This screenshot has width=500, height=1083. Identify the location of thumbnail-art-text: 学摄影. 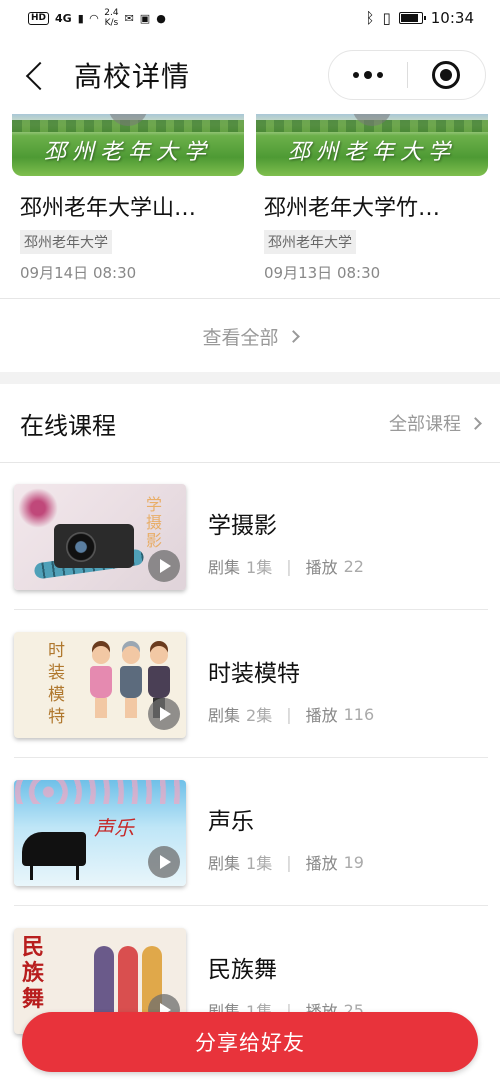
(154, 522).